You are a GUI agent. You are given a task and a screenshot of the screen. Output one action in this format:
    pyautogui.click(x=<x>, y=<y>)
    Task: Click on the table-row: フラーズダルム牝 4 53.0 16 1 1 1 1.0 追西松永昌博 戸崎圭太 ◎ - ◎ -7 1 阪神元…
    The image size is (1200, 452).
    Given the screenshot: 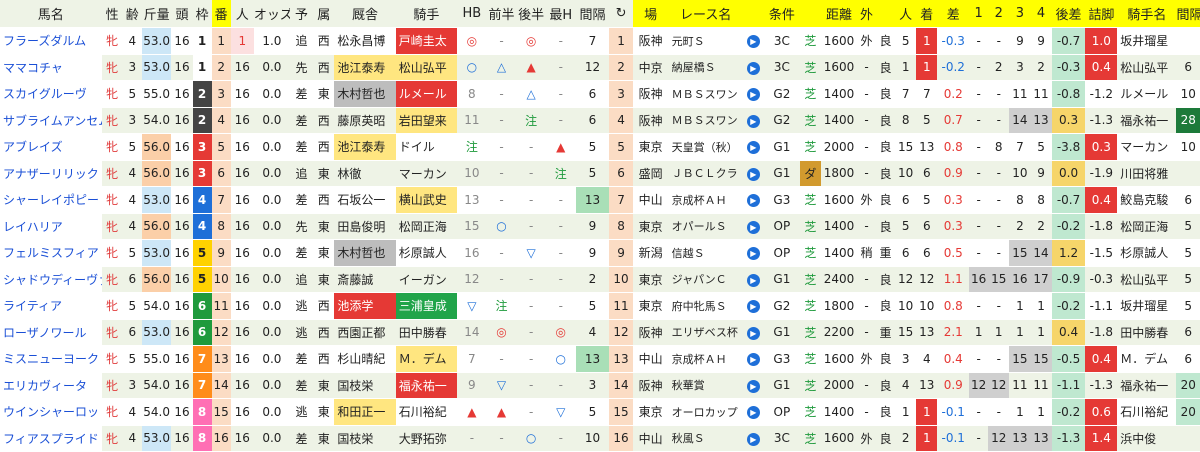 What is the action you would take?
    pyautogui.click(x=600, y=41)
    